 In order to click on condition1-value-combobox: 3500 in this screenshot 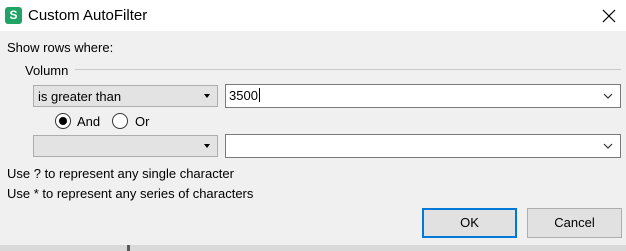, I will do `click(423, 96)`.